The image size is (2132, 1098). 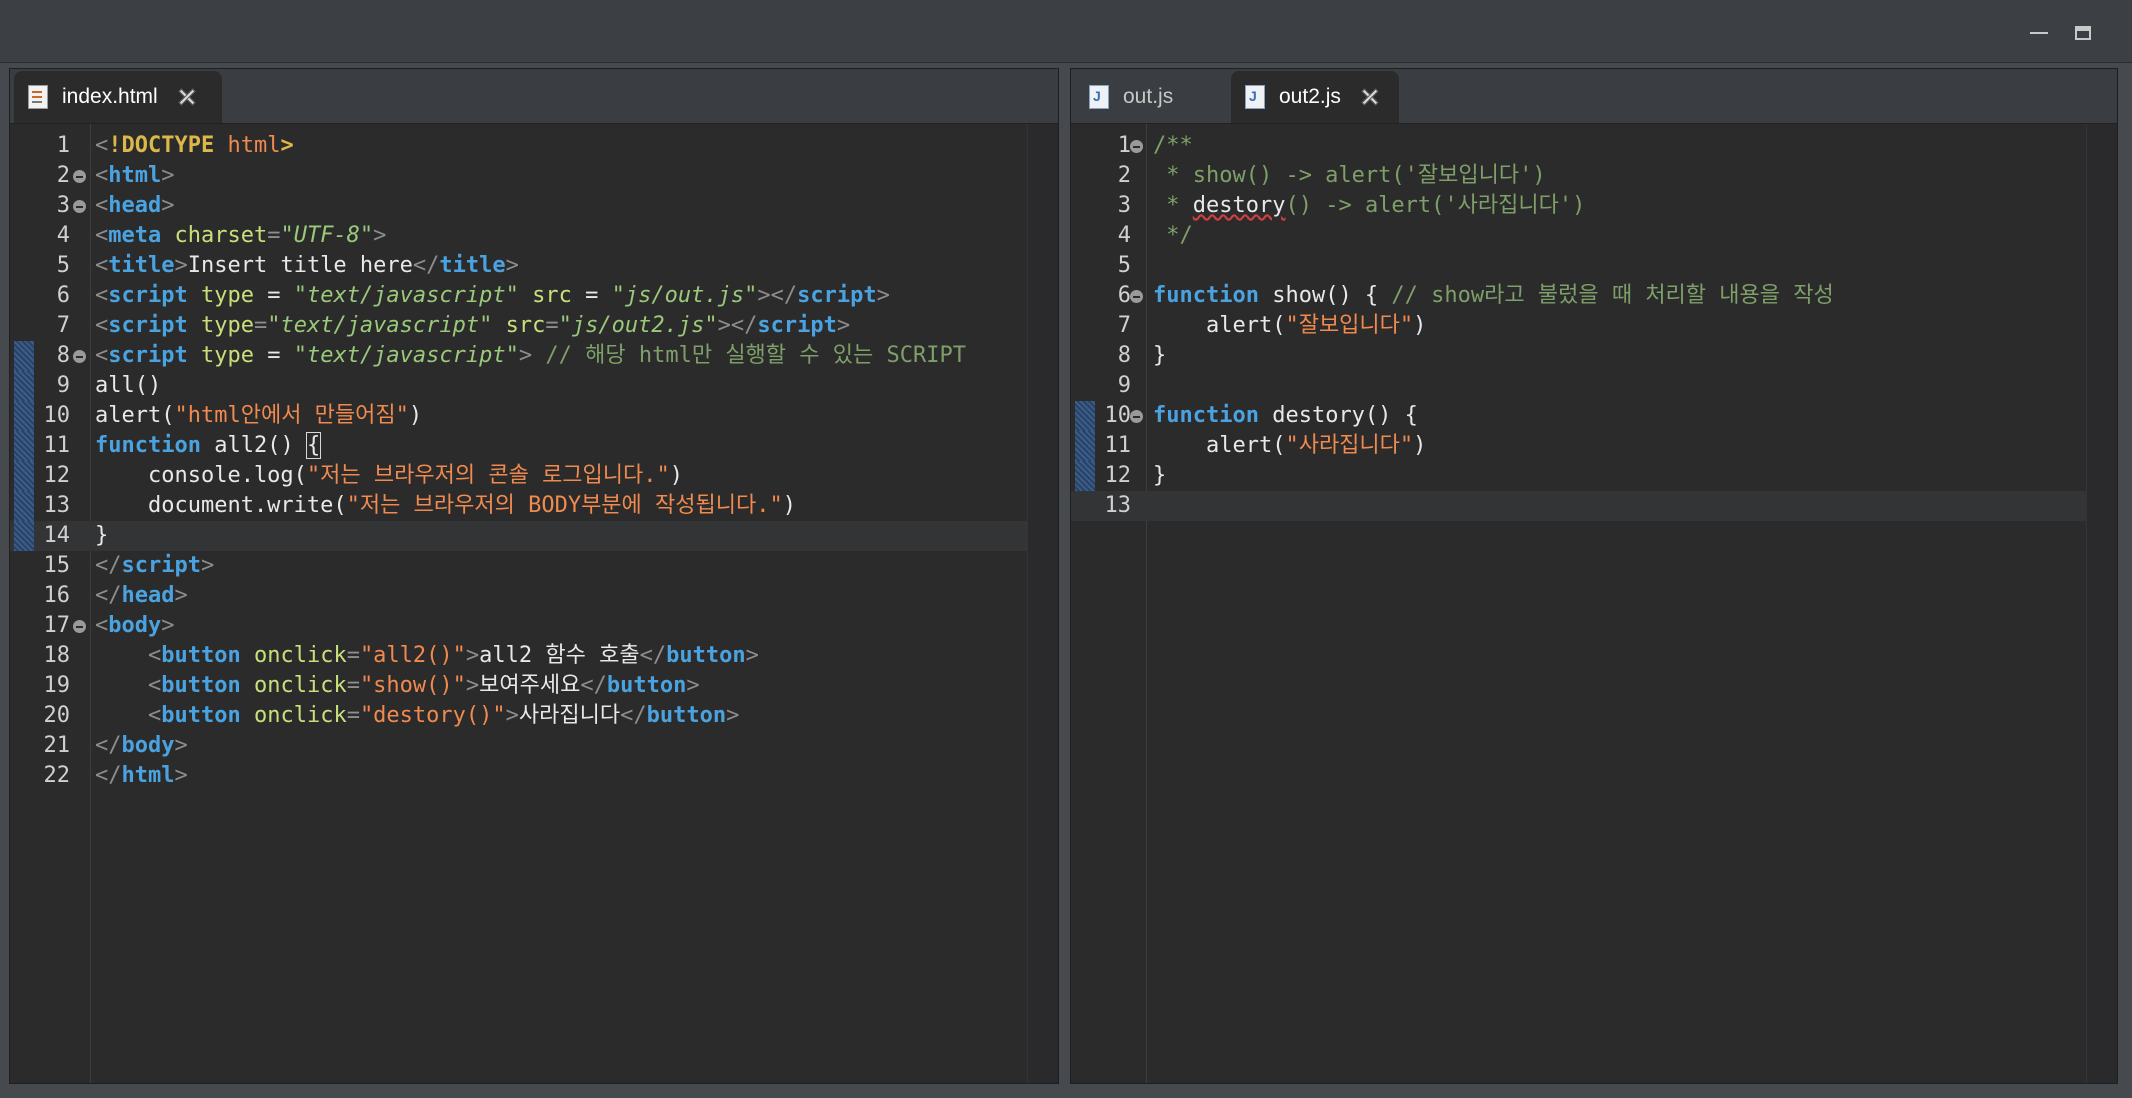 I want to click on code-line: 4 */, so click(x=1579, y=236).